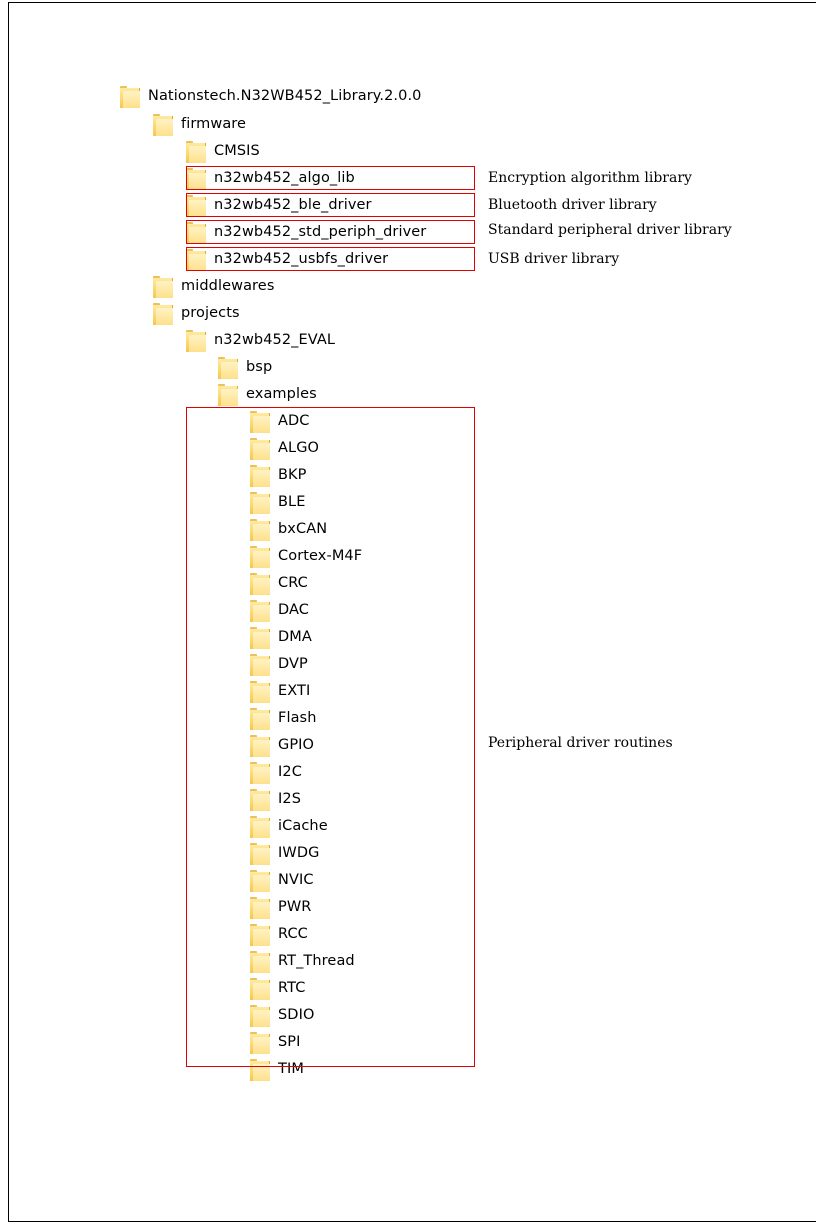 This screenshot has height=1222, width=816. I want to click on annotation-examples: Peripheral driver routines, so click(580, 743).